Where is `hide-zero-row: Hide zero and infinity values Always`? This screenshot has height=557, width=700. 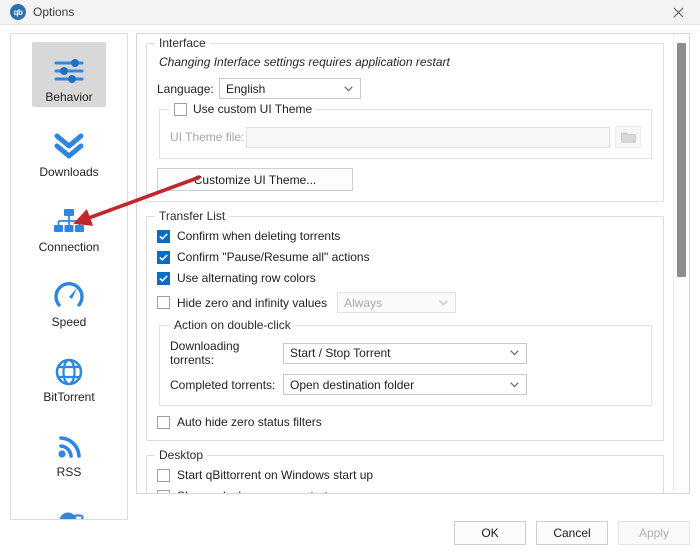 hide-zero-row: Hide zero and infinity values Always is located at coordinates (405, 302).